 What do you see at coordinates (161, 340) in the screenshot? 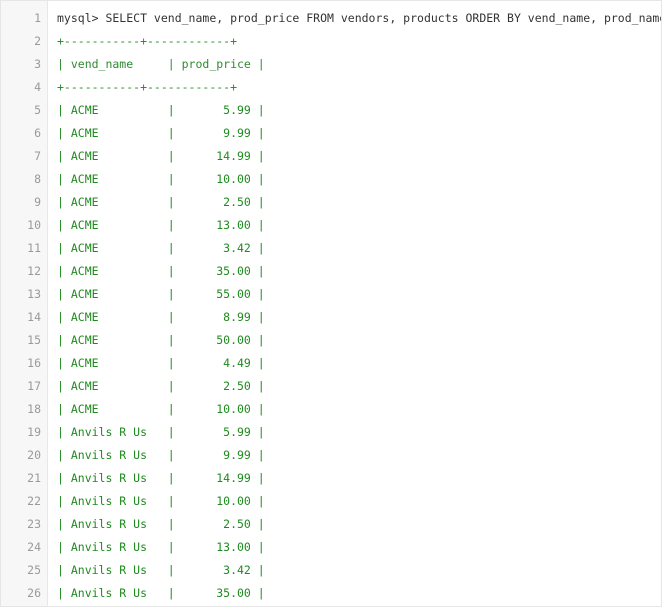
I see `table-row: | ACME | 50.00 |` at bounding box center [161, 340].